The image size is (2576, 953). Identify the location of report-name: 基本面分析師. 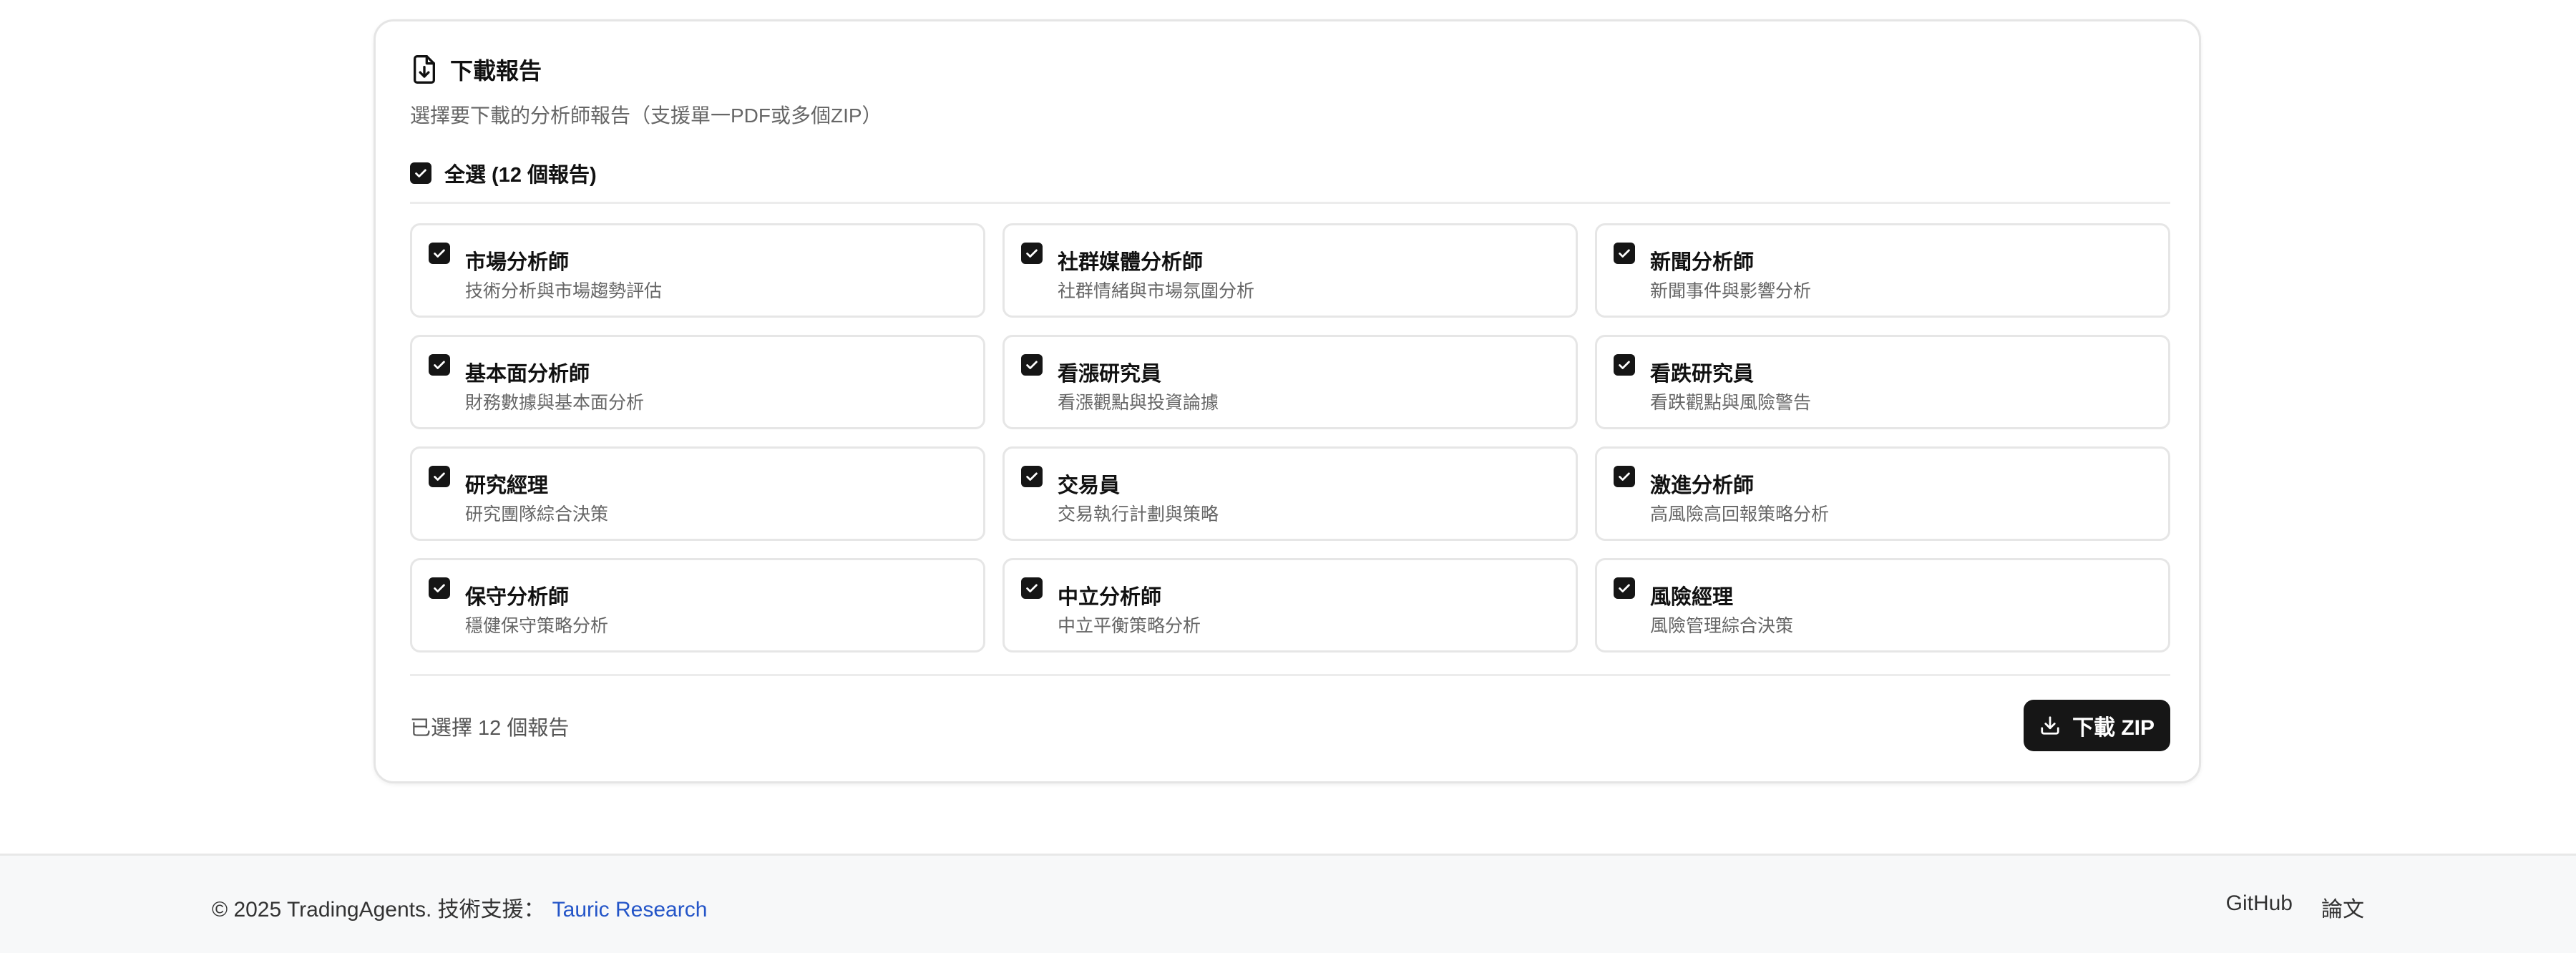
(527, 374).